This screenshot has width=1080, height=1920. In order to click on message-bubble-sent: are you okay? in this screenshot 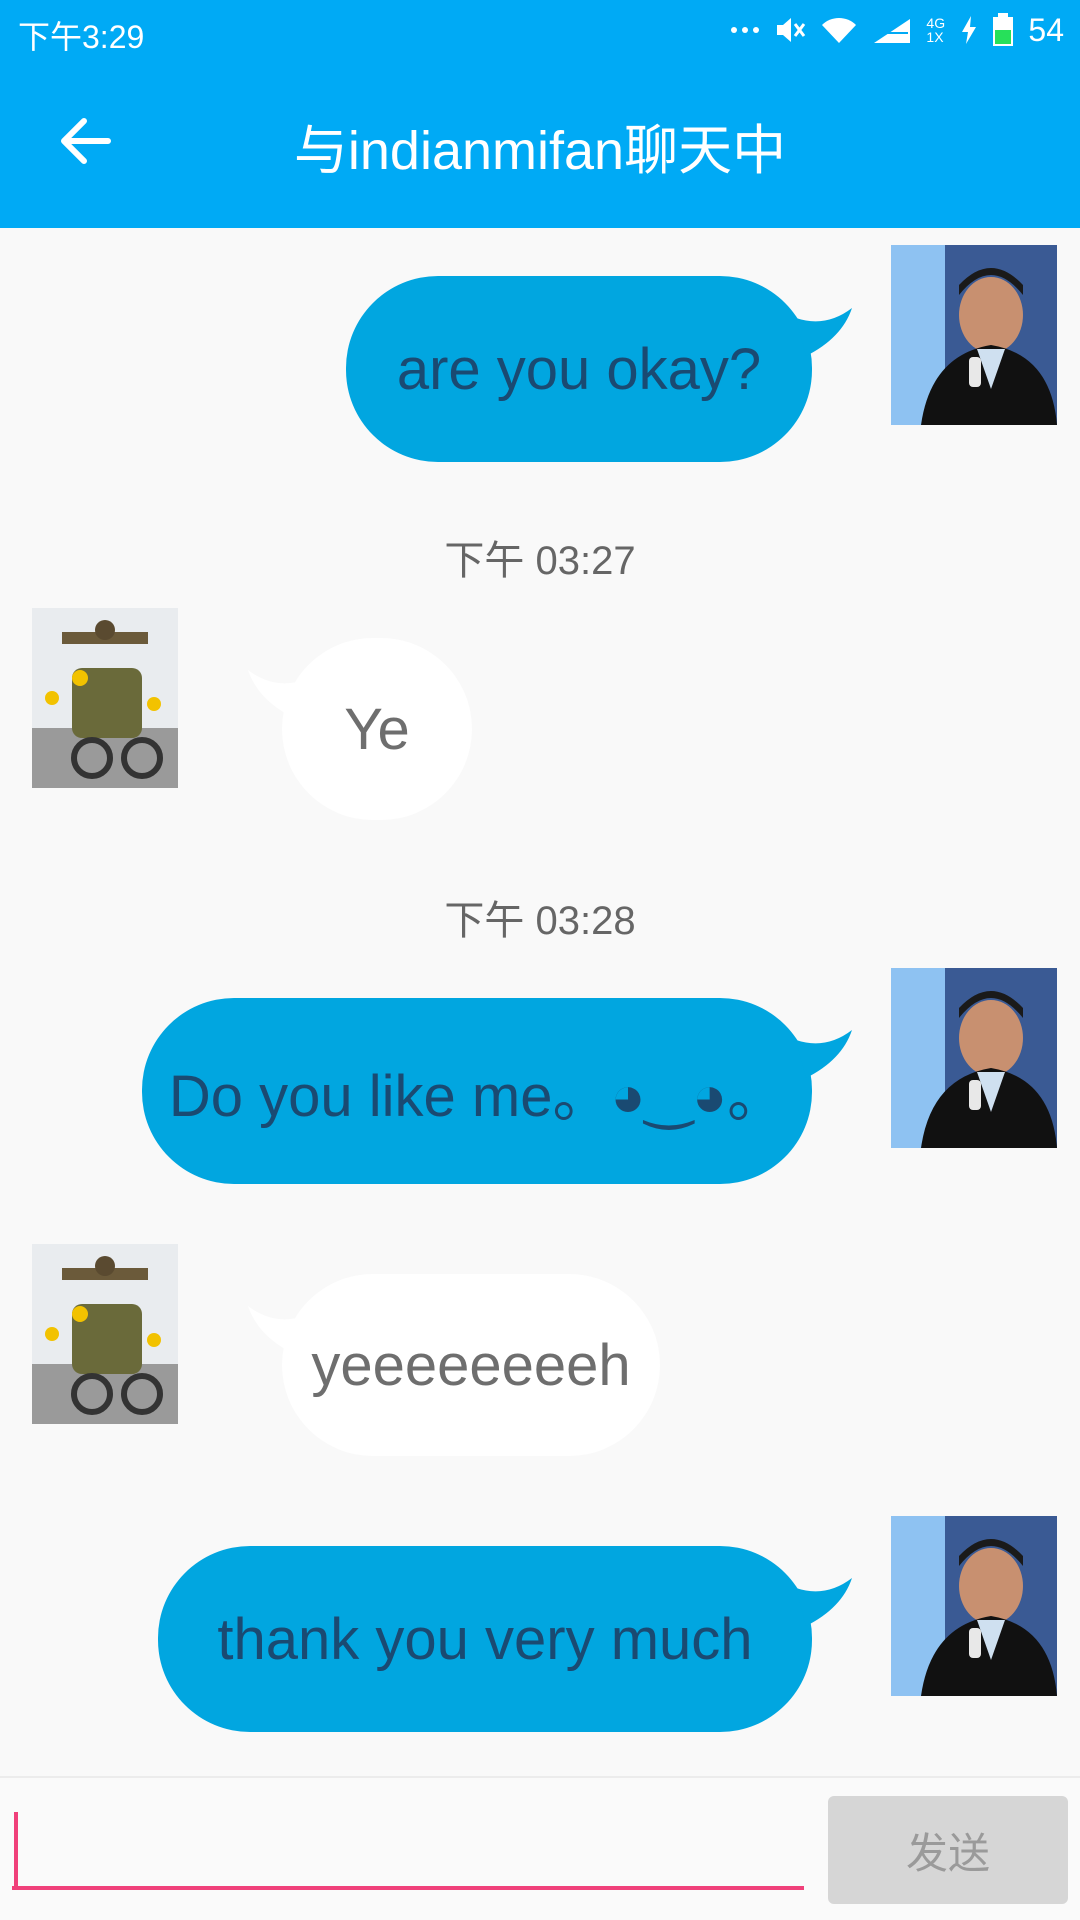, I will do `click(579, 369)`.